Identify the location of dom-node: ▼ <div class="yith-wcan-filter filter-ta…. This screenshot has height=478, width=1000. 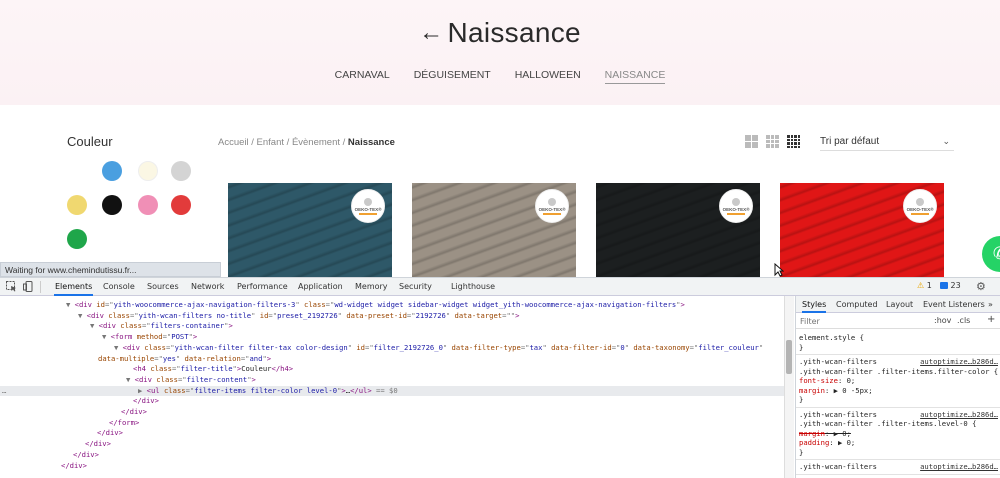
(392, 348).